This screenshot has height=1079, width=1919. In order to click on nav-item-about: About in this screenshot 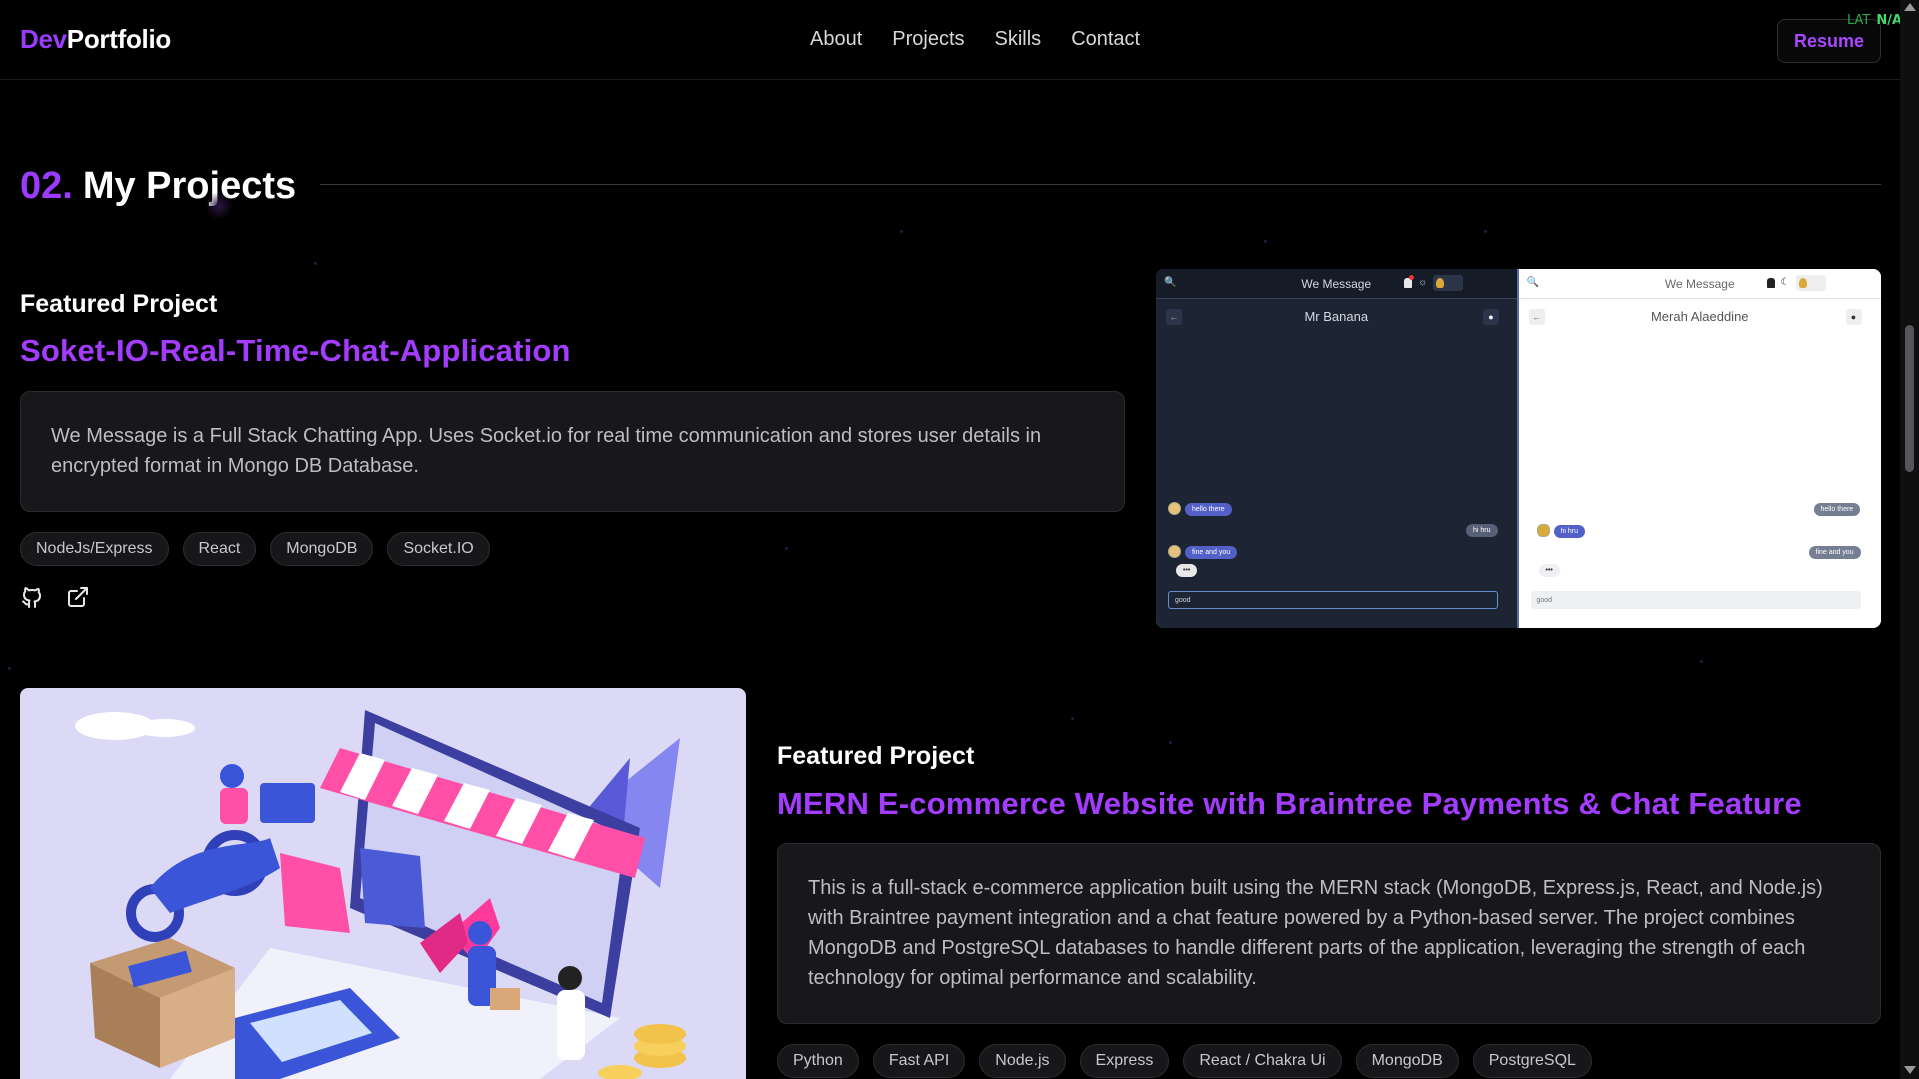, I will do `click(836, 39)`.